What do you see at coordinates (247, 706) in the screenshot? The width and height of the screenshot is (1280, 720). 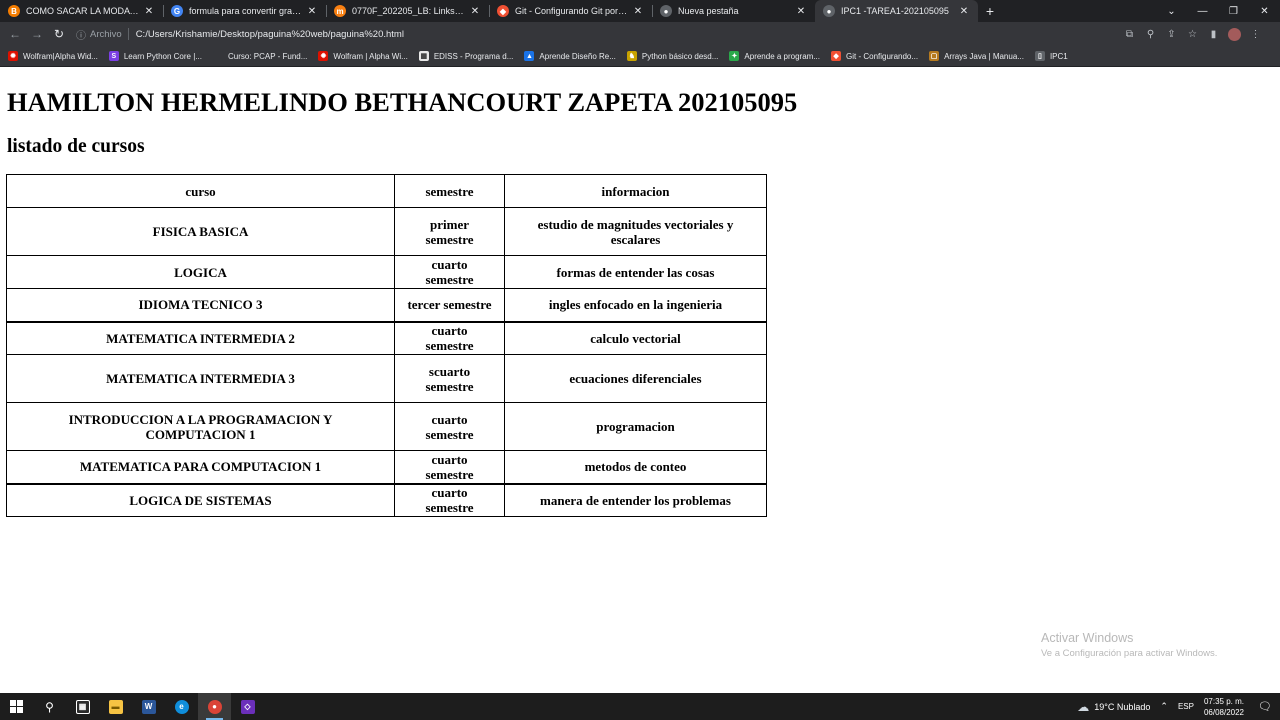 I see `visual-studio-icon: ◇` at bounding box center [247, 706].